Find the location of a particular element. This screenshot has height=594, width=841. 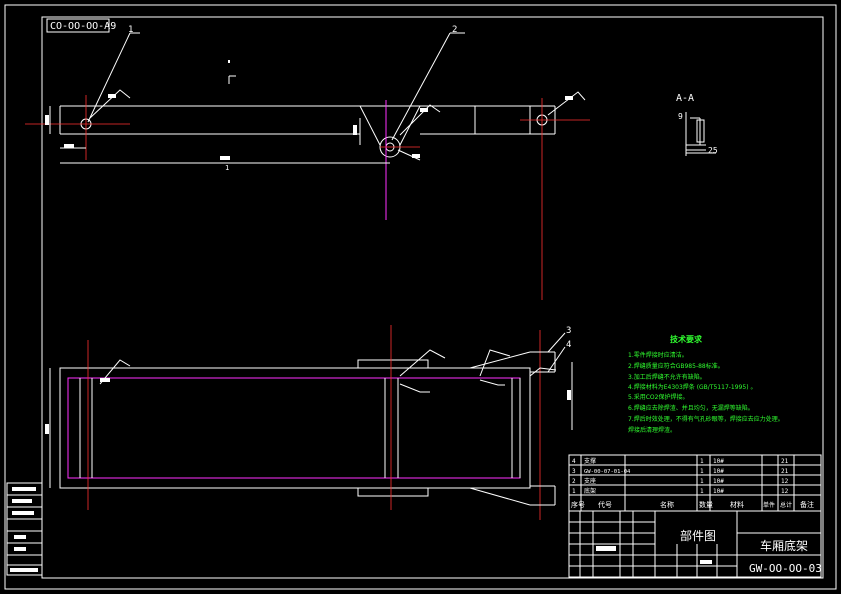

drawing-code: CO-OO-OO-A9 is located at coordinates (83, 26).